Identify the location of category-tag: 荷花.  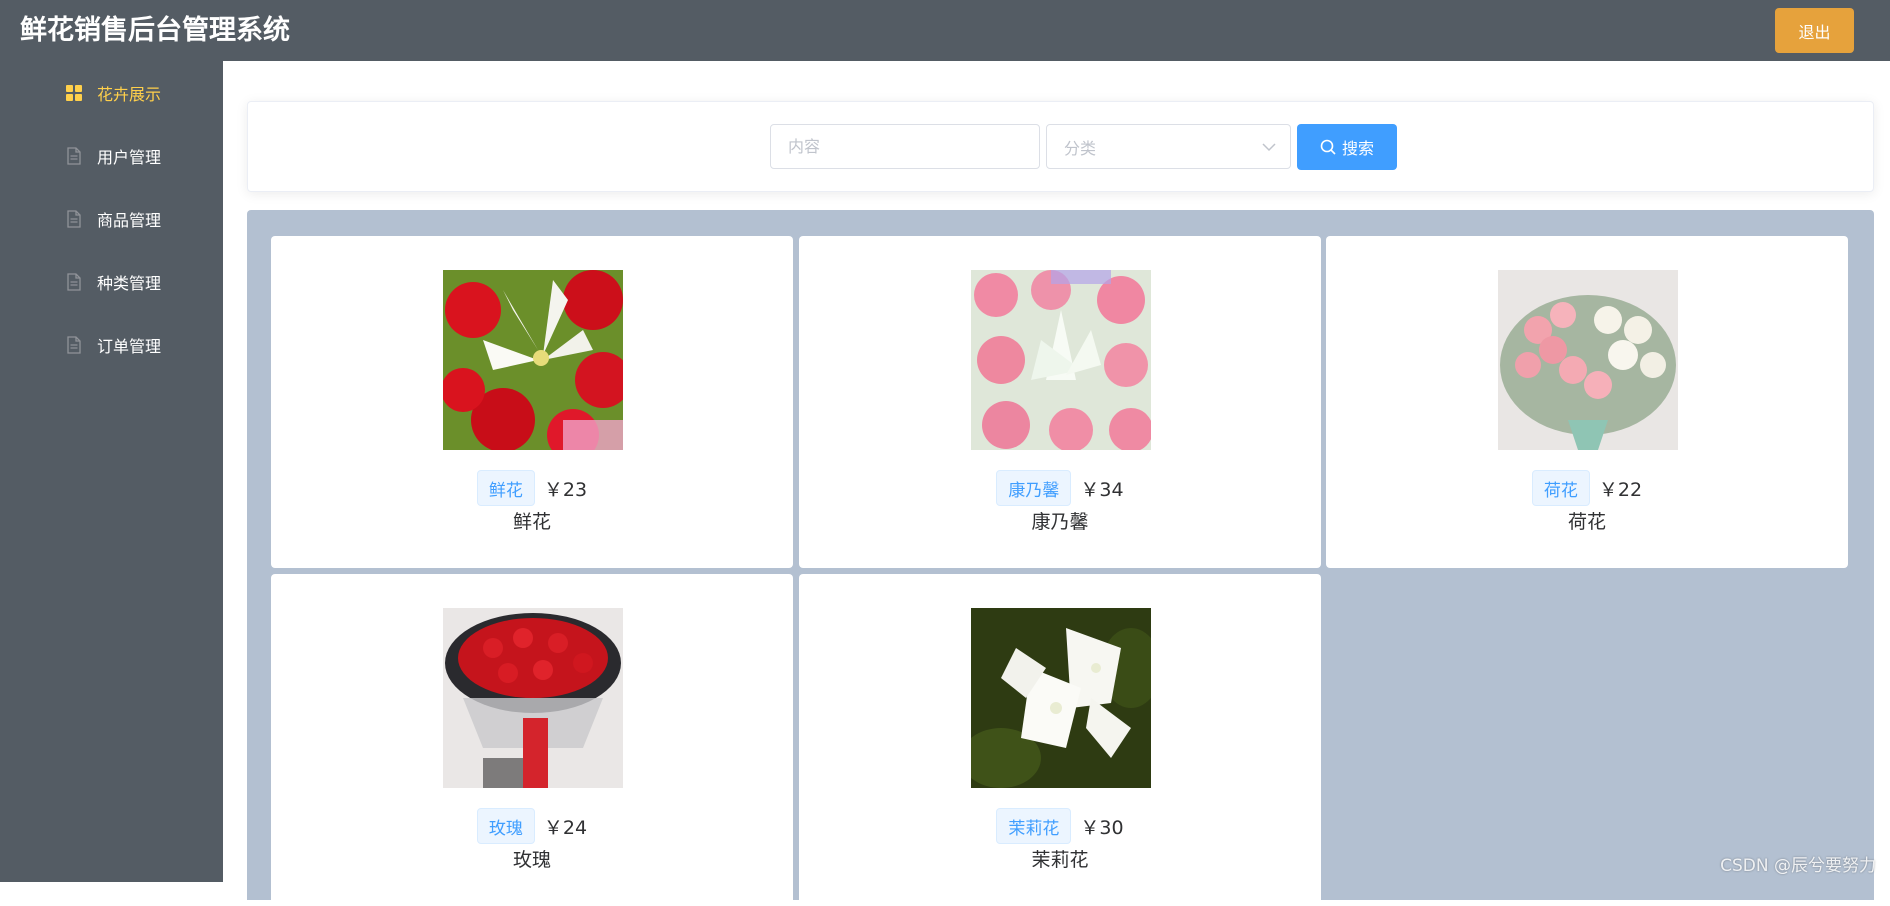
(1560, 488).